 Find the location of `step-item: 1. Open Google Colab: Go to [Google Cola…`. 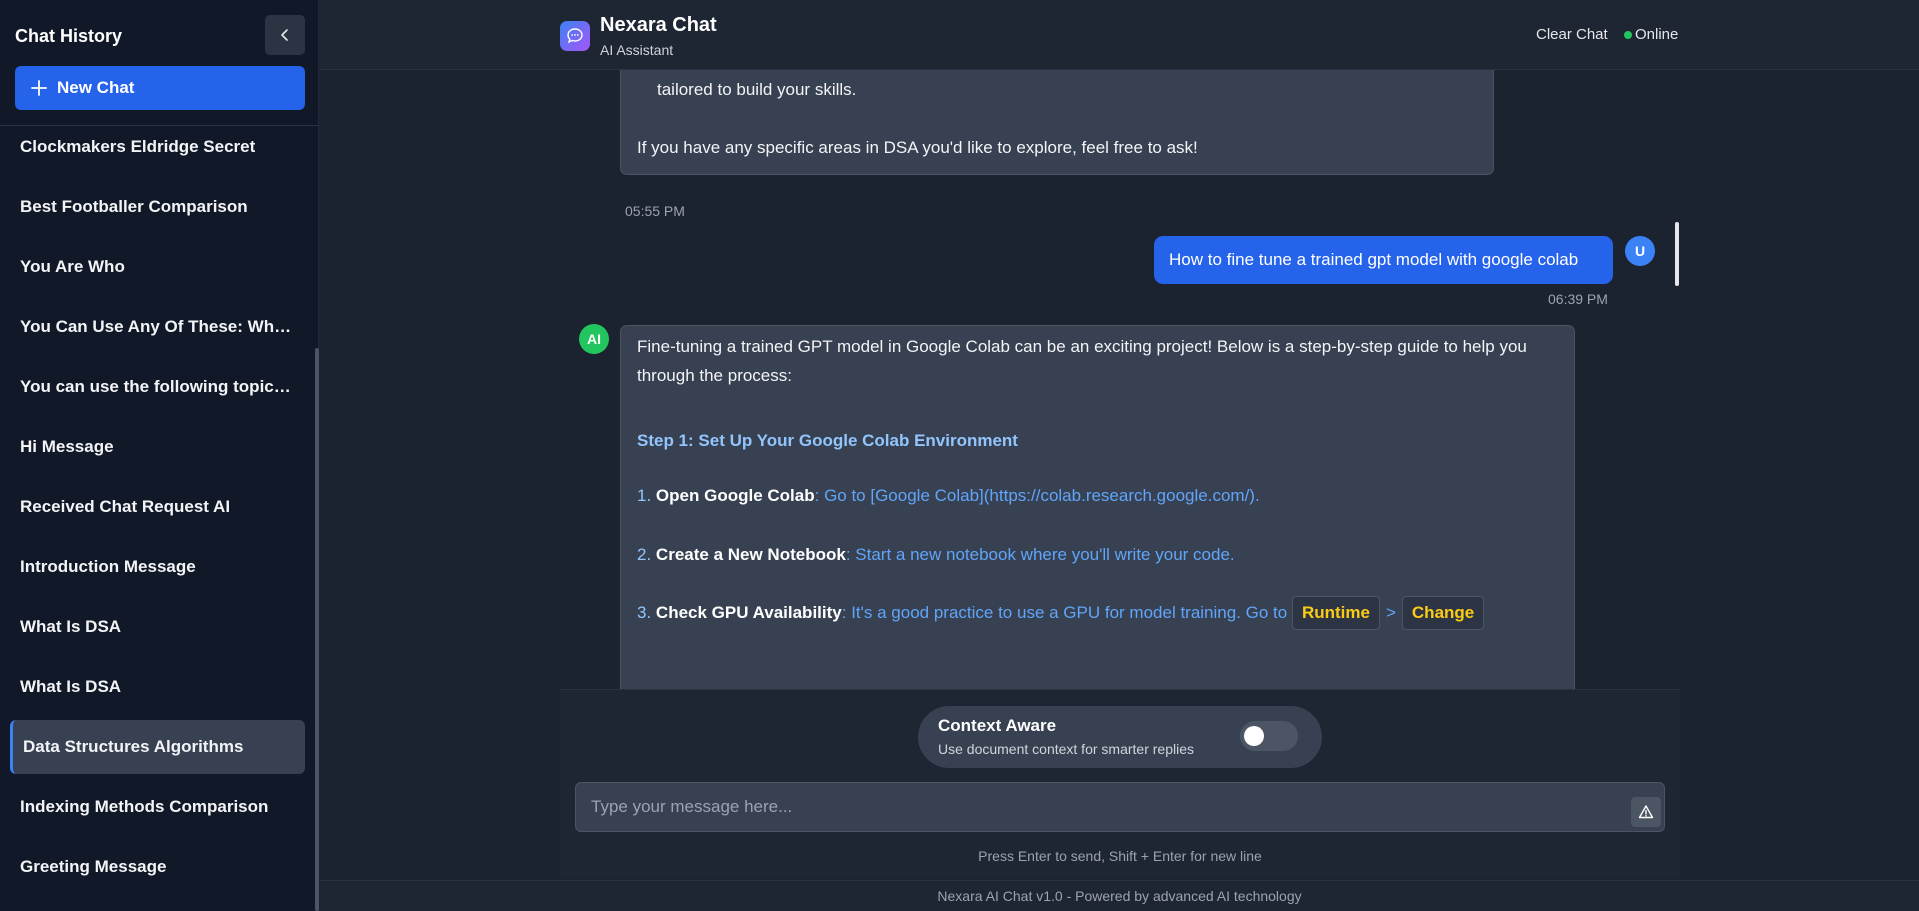

step-item: 1. Open Google Colab: Go to [Google Cola… is located at coordinates (948, 495).